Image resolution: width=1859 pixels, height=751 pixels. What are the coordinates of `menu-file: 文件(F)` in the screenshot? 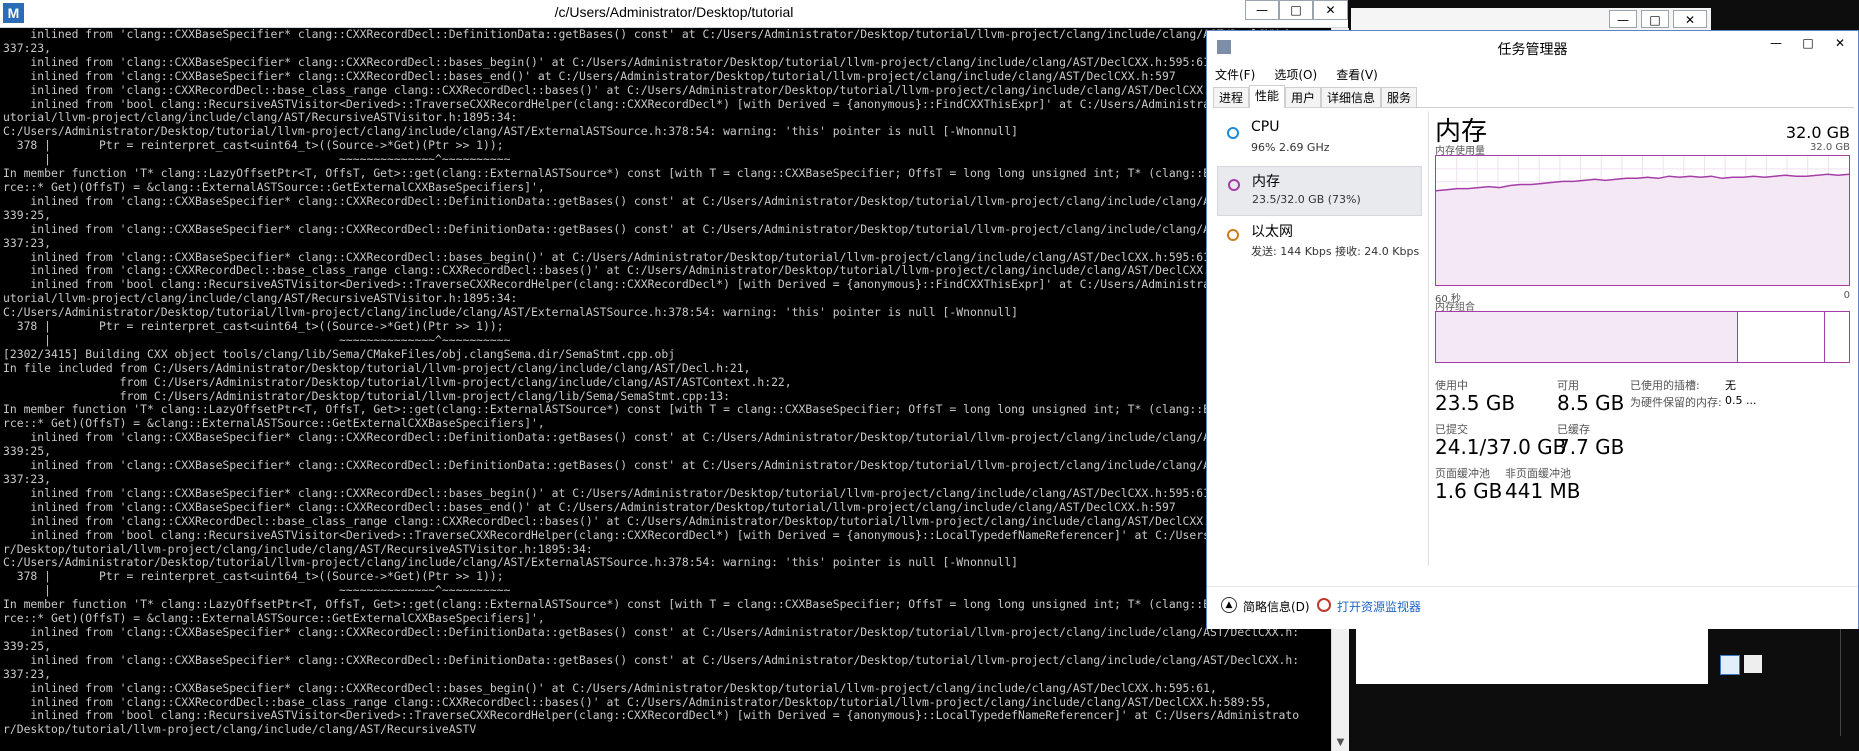 It's located at (1235, 74).